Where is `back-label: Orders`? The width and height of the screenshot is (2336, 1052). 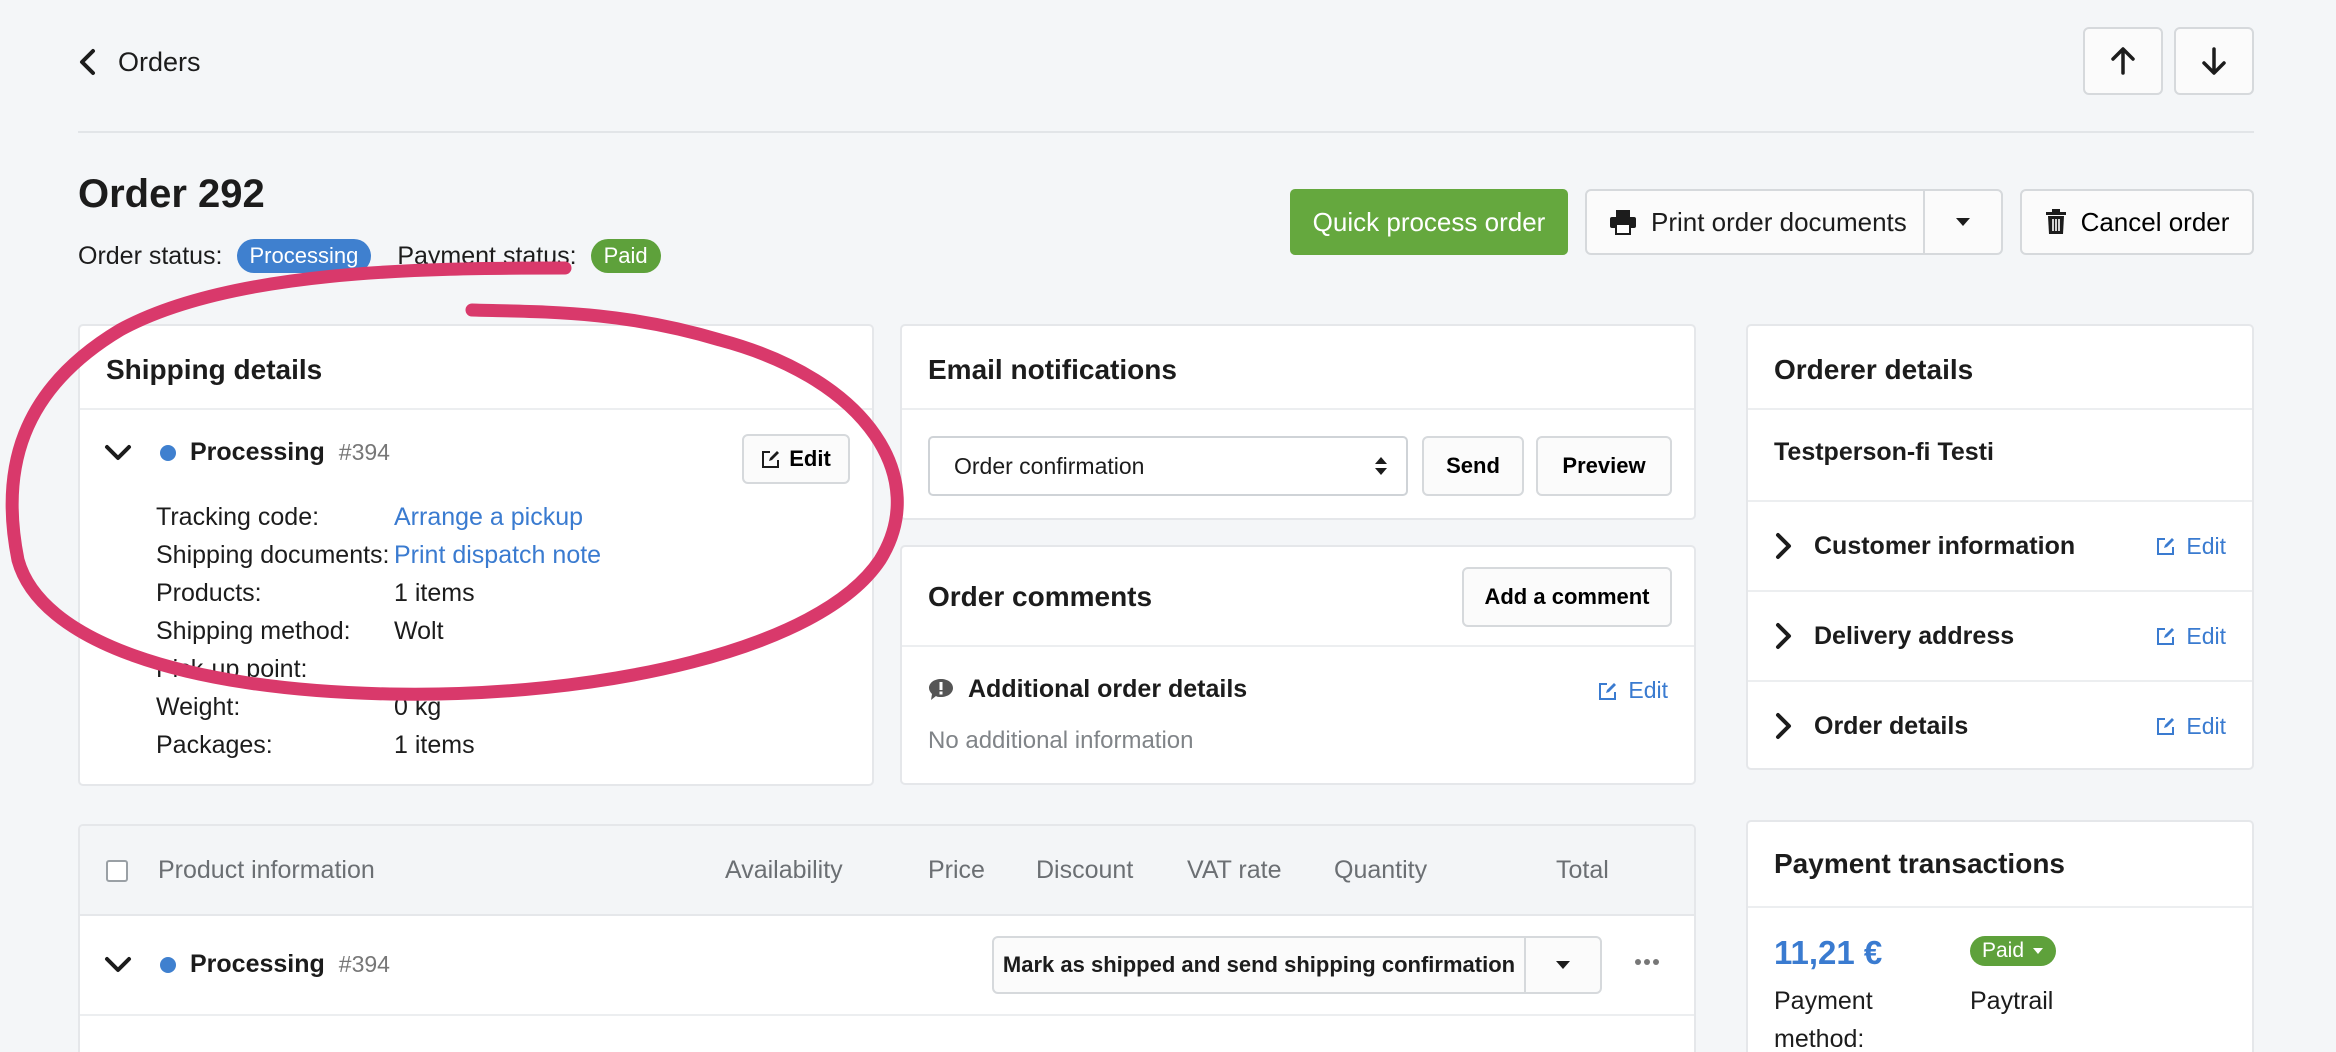 back-label: Orders is located at coordinates (159, 61).